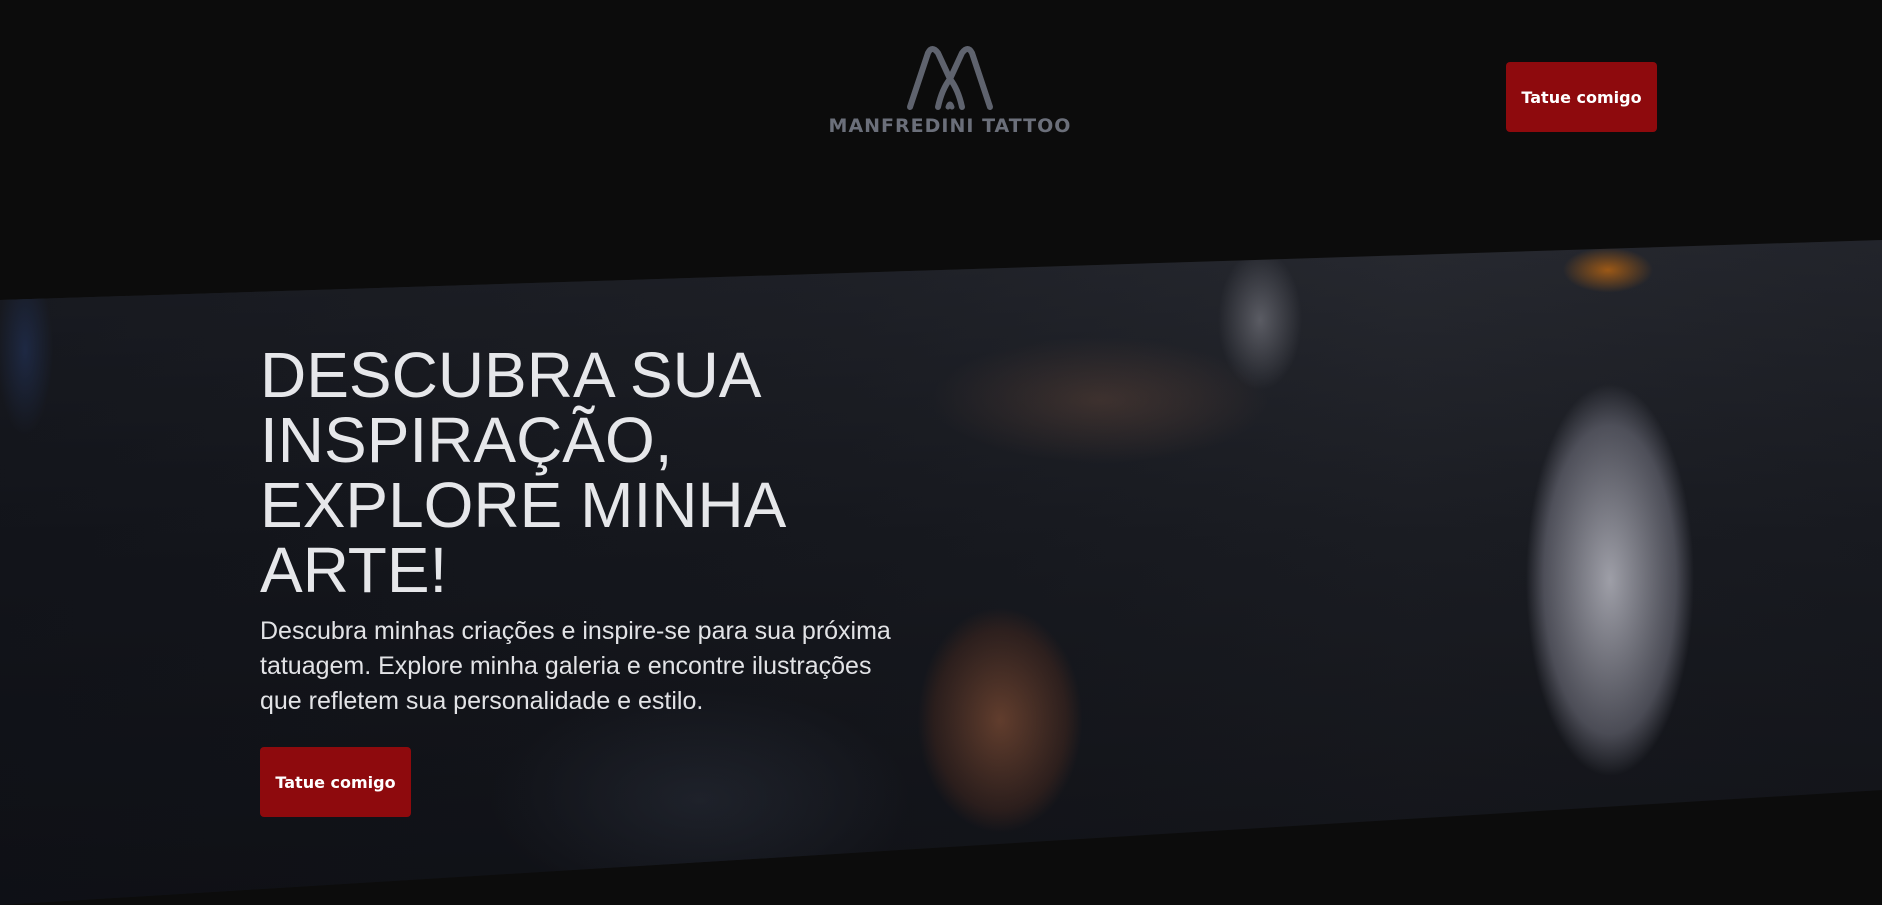  I want to click on header-tattoo-with-me-button: Tatue comigo, so click(1581, 97).